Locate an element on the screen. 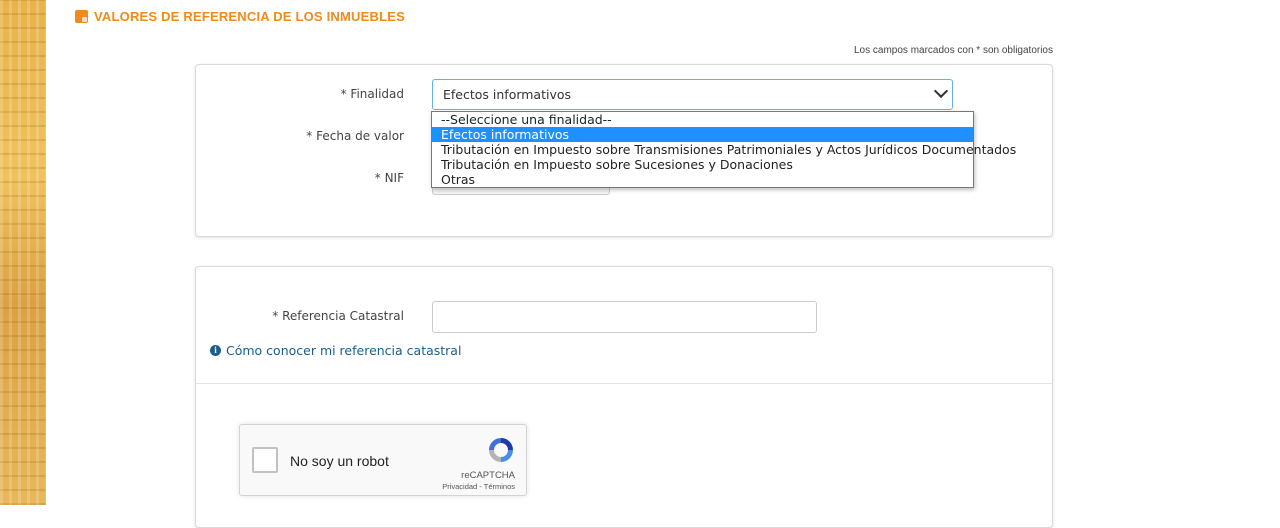 The image size is (1280, 528). info-icon: i is located at coordinates (215, 350).